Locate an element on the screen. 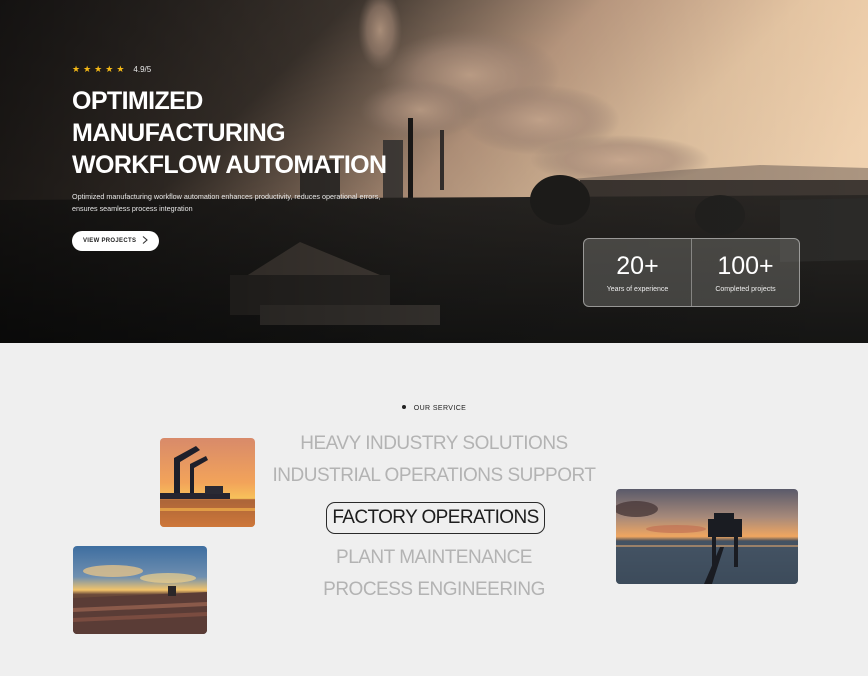  section-tag-label: OUR SERVICE is located at coordinates (440, 408).